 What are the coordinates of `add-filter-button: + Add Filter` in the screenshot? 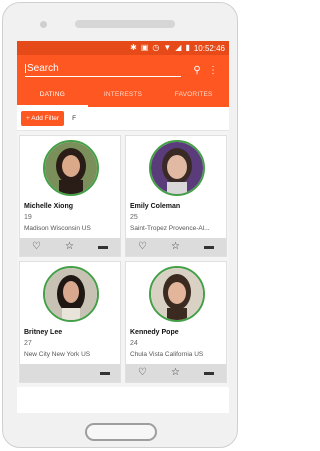 It's located at (43, 118).